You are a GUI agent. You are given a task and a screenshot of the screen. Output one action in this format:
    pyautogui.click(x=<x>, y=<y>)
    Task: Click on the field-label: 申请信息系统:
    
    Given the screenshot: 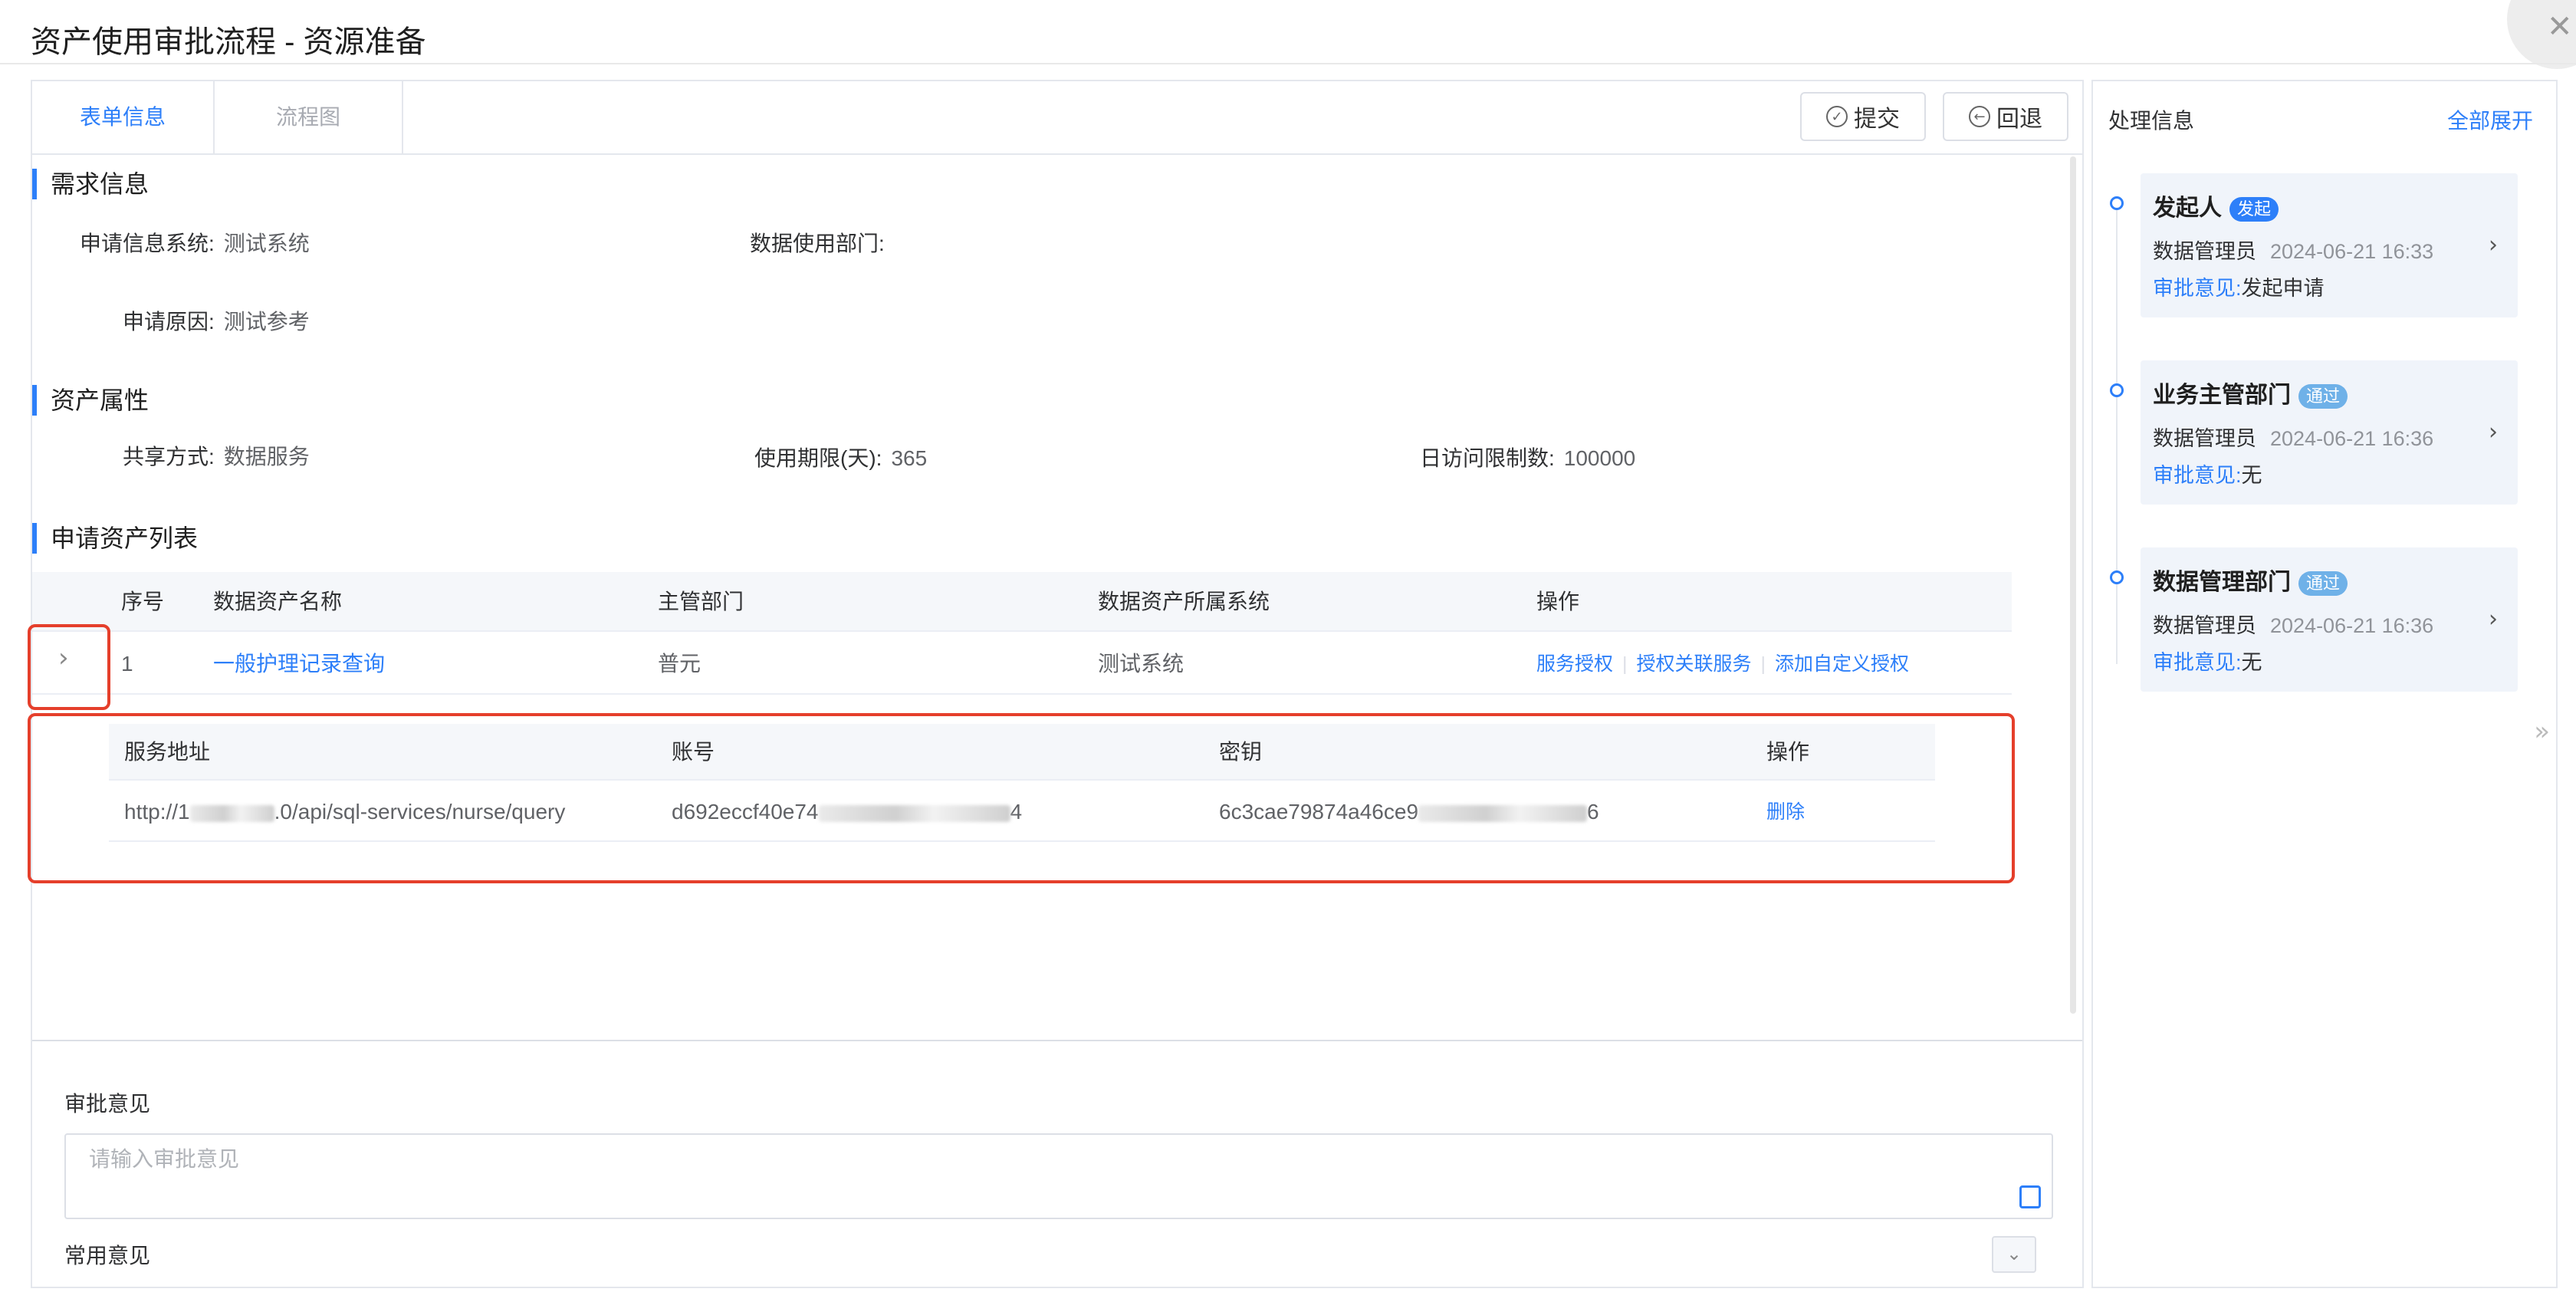 What is the action you would take?
    pyautogui.click(x=148, y=244)
    